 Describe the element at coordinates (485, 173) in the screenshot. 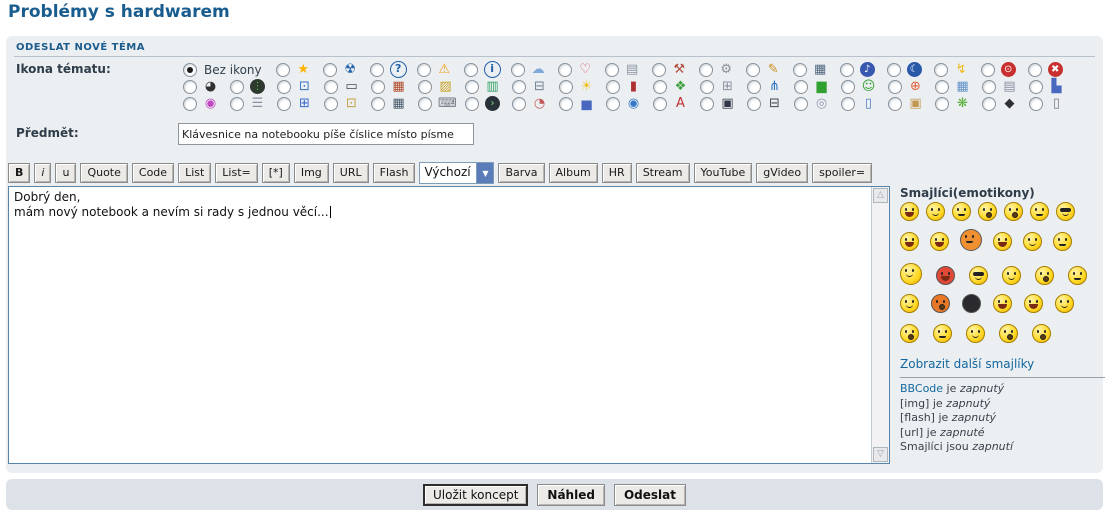

I see `chevron-down-icon: ▼` at that location.